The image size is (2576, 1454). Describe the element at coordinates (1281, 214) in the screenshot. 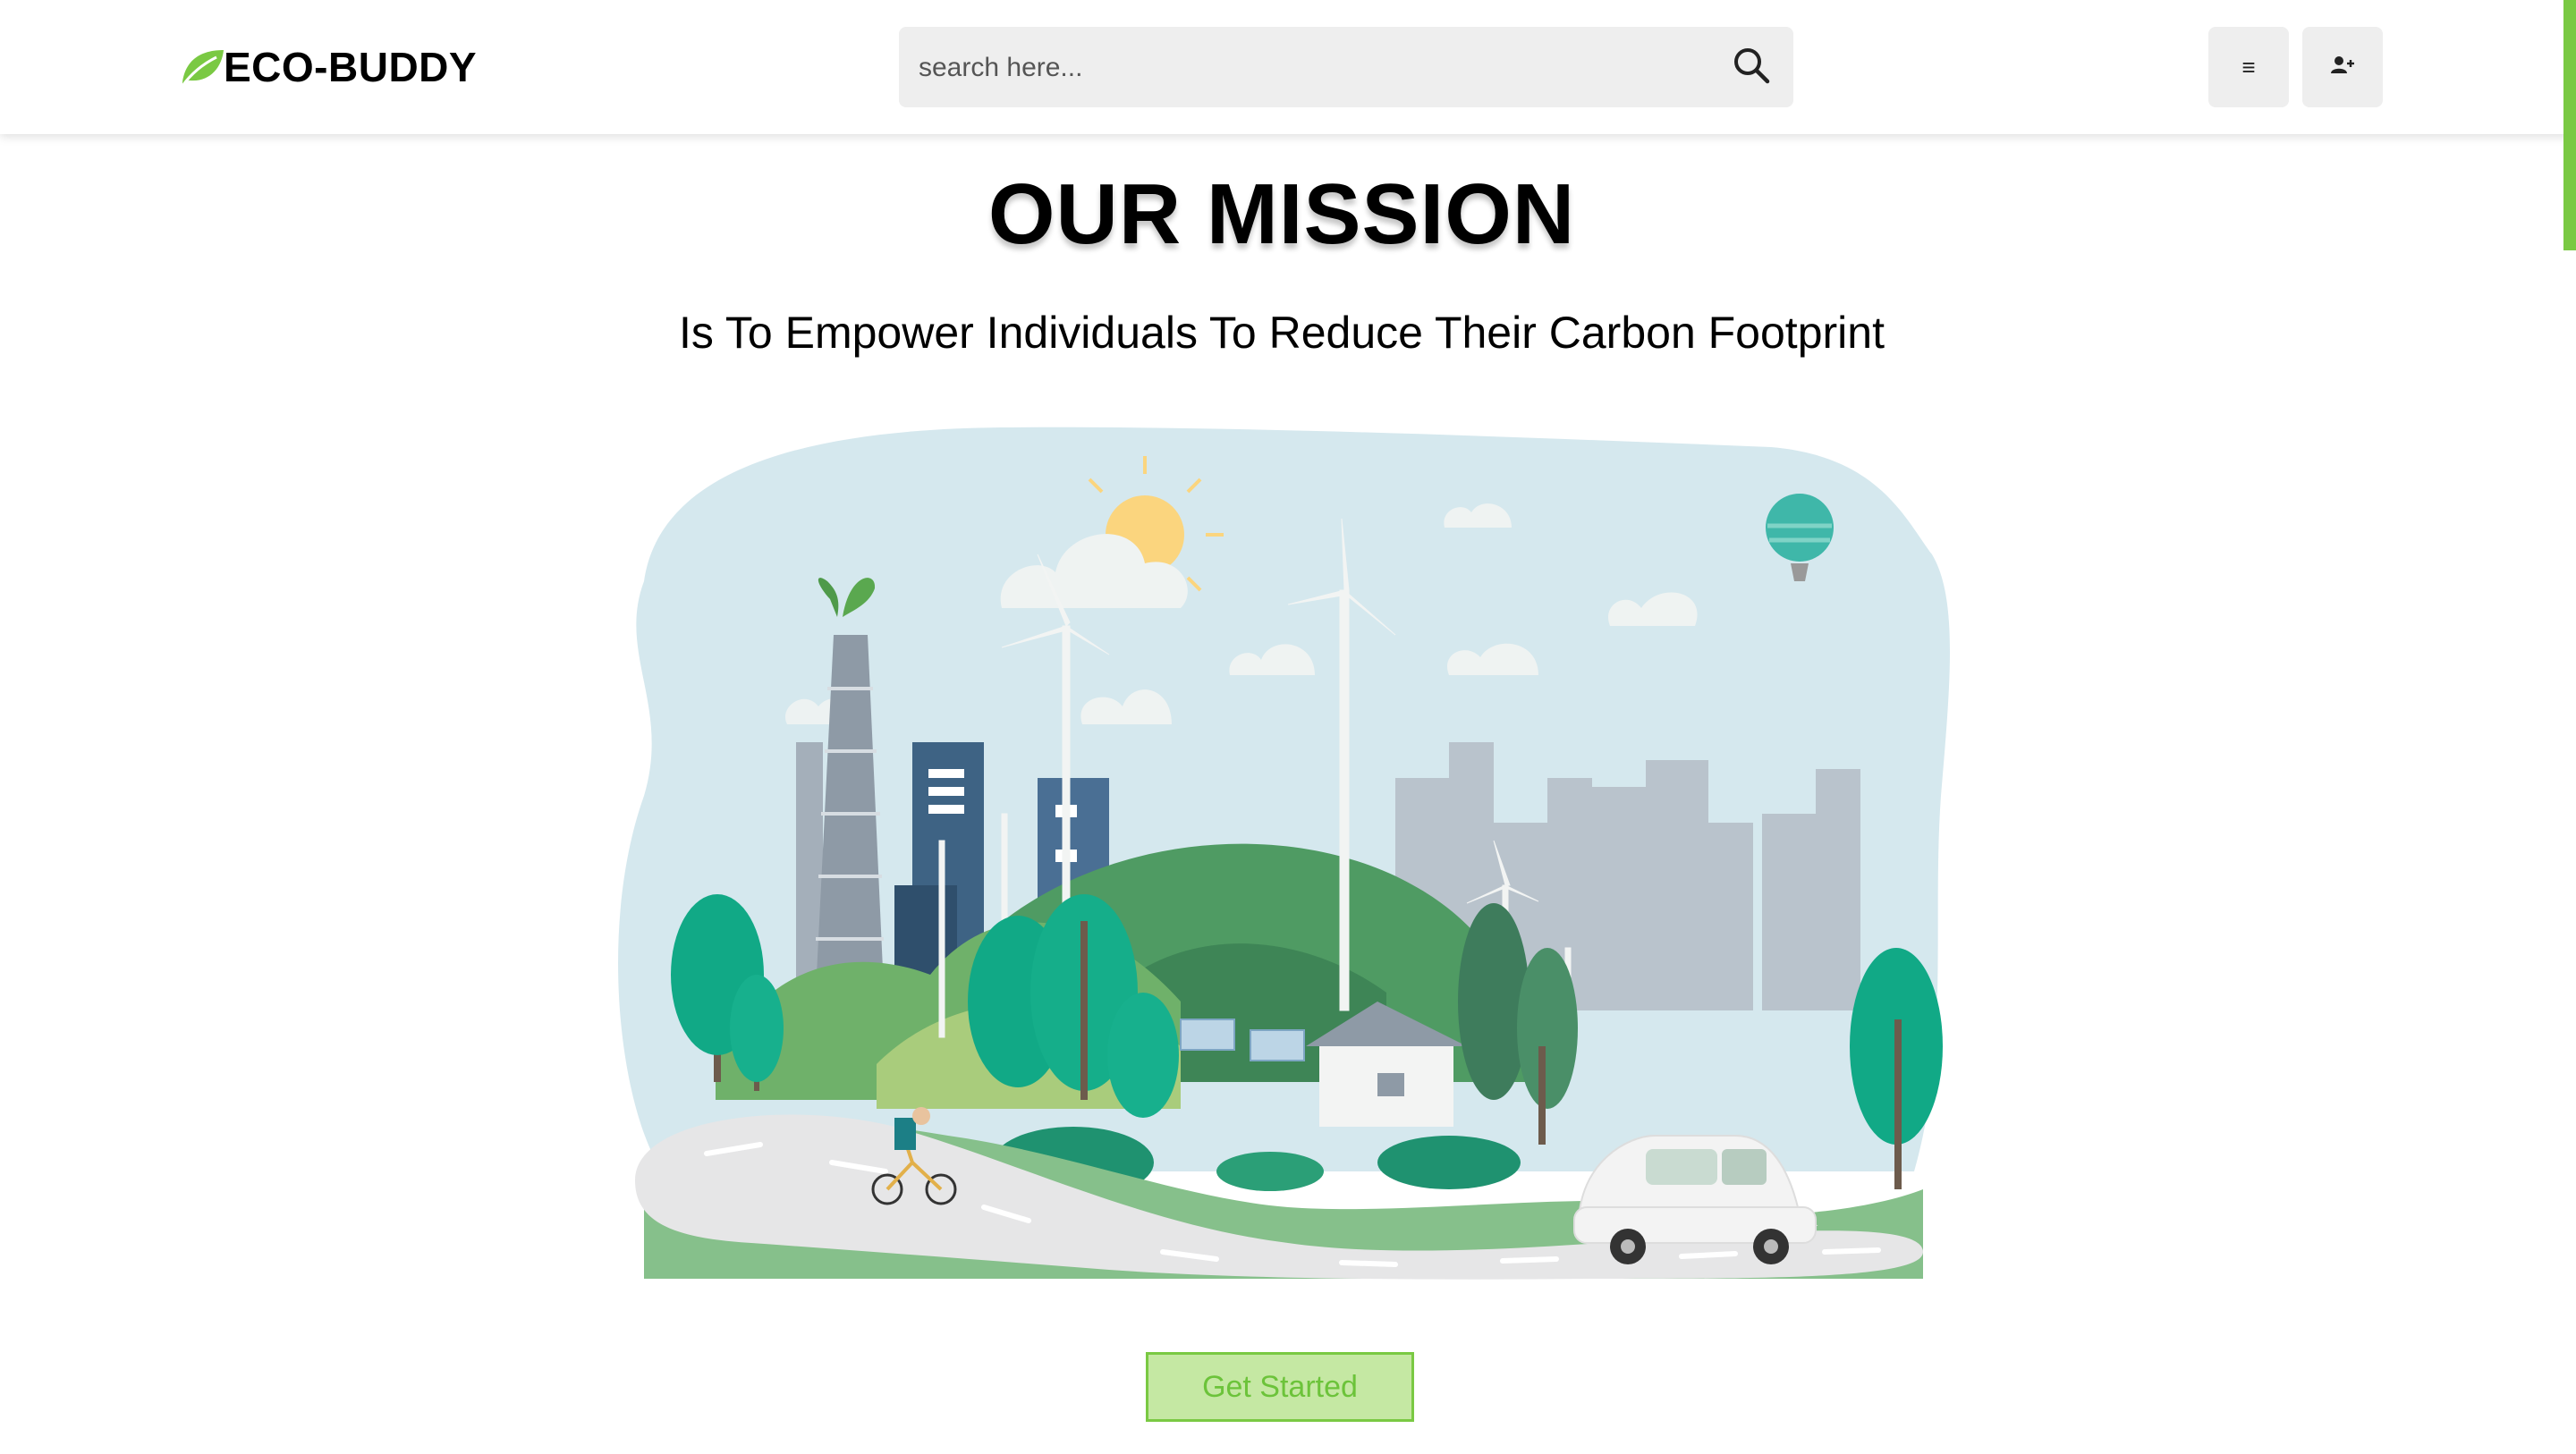

I see `page-title: OUR MISSION` at that location.